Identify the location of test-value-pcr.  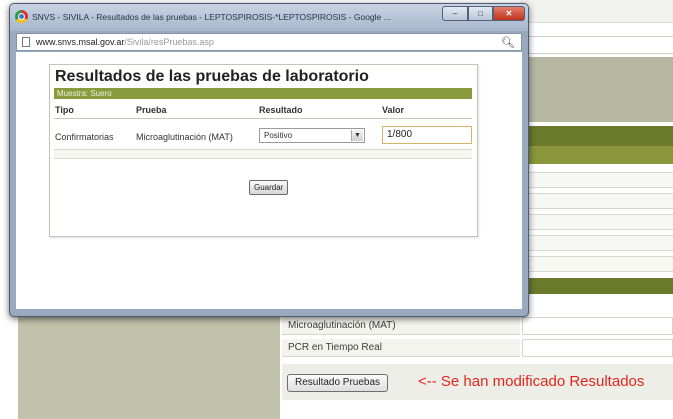
(597, 348).